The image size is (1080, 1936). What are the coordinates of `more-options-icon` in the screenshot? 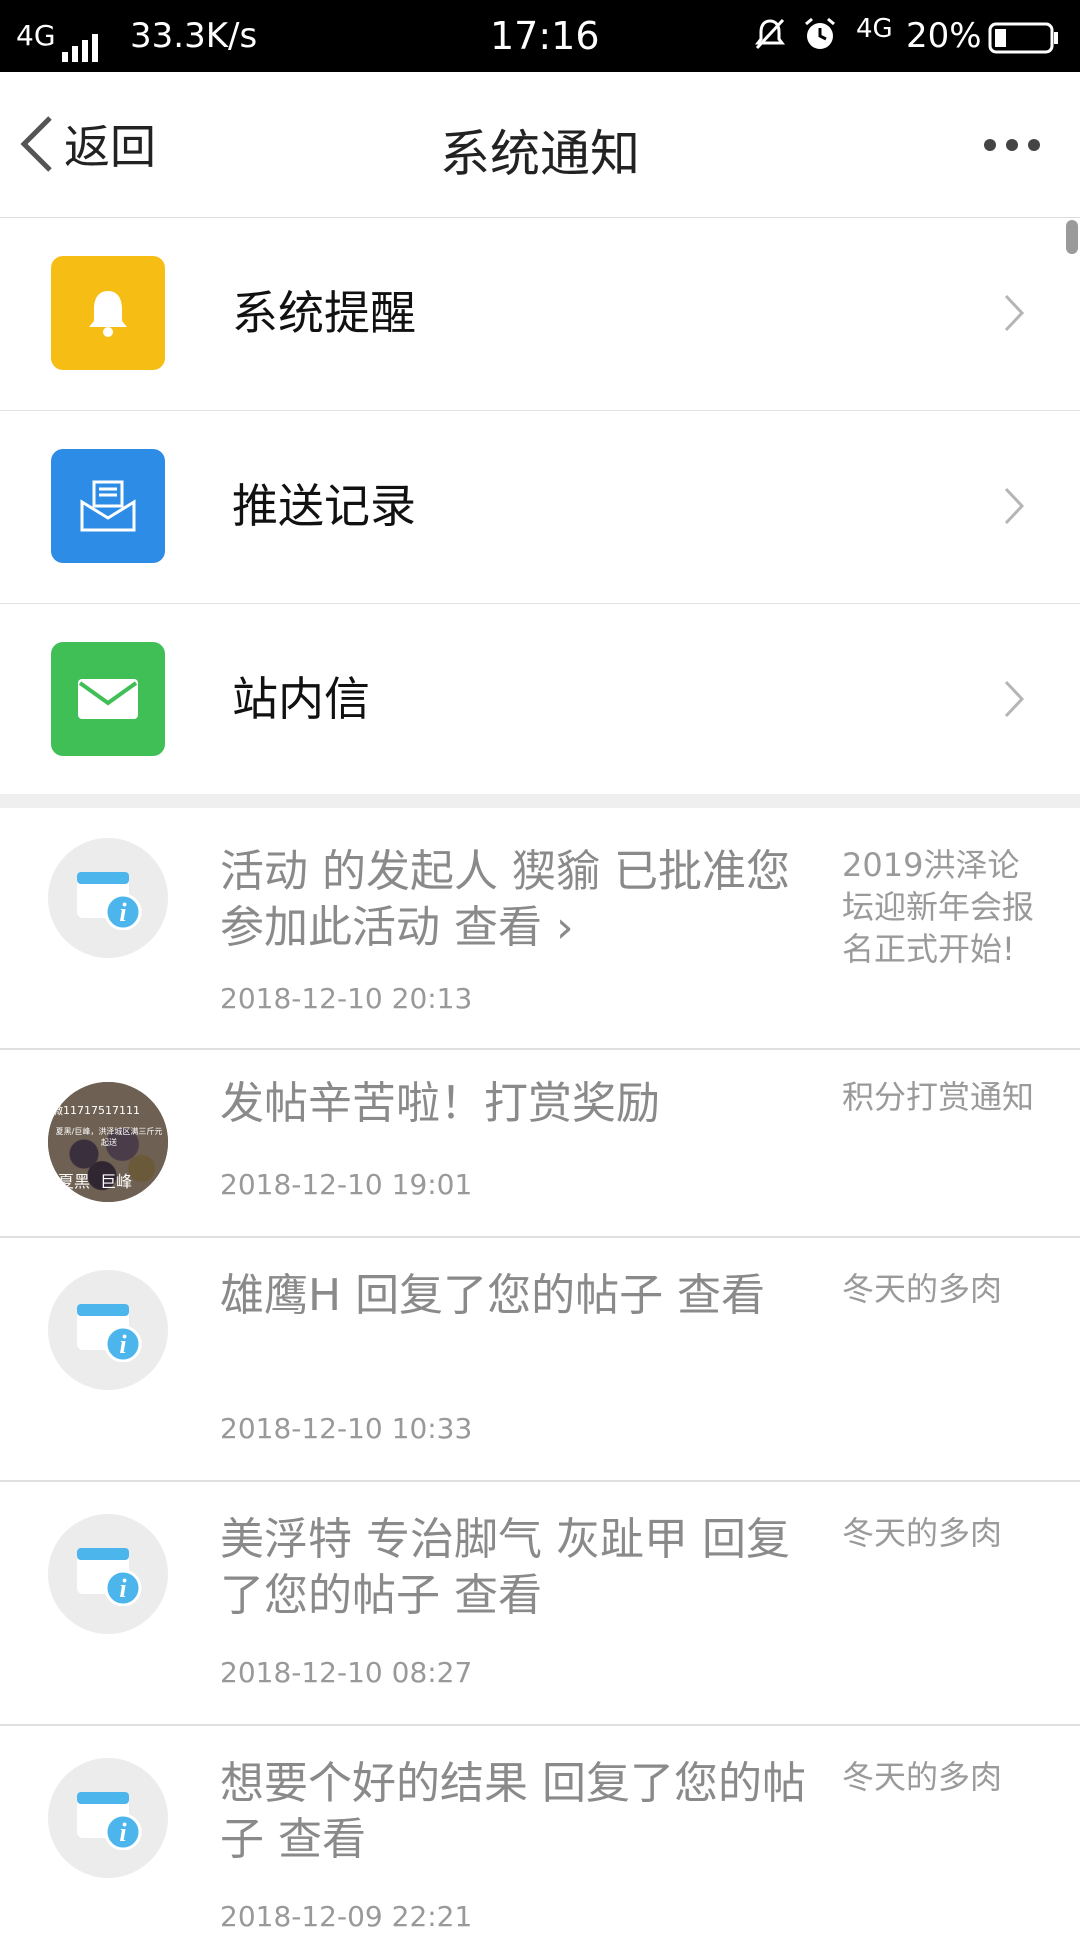 It's located at (1012, 145).